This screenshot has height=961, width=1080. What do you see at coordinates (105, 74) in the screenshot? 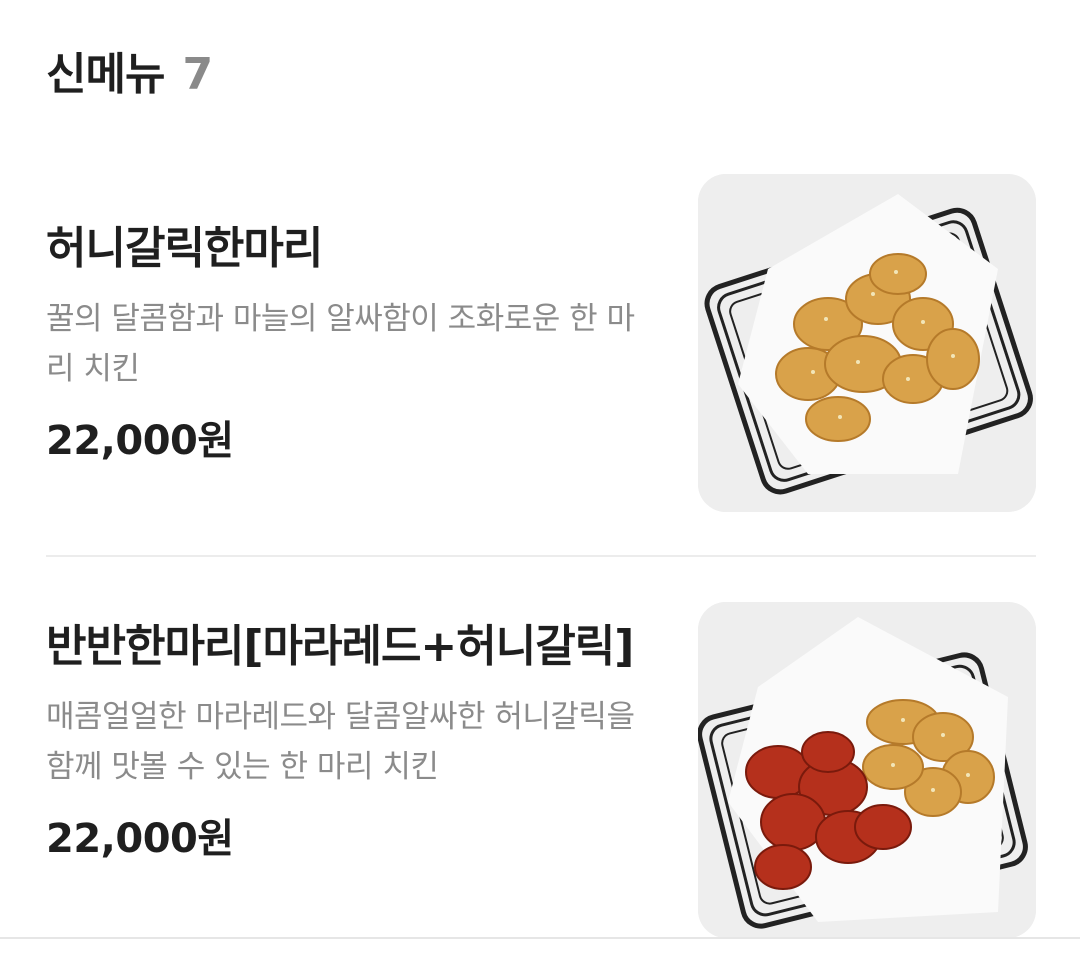
I see `section-title: 신메뉴` at bounding box center [105, 74].